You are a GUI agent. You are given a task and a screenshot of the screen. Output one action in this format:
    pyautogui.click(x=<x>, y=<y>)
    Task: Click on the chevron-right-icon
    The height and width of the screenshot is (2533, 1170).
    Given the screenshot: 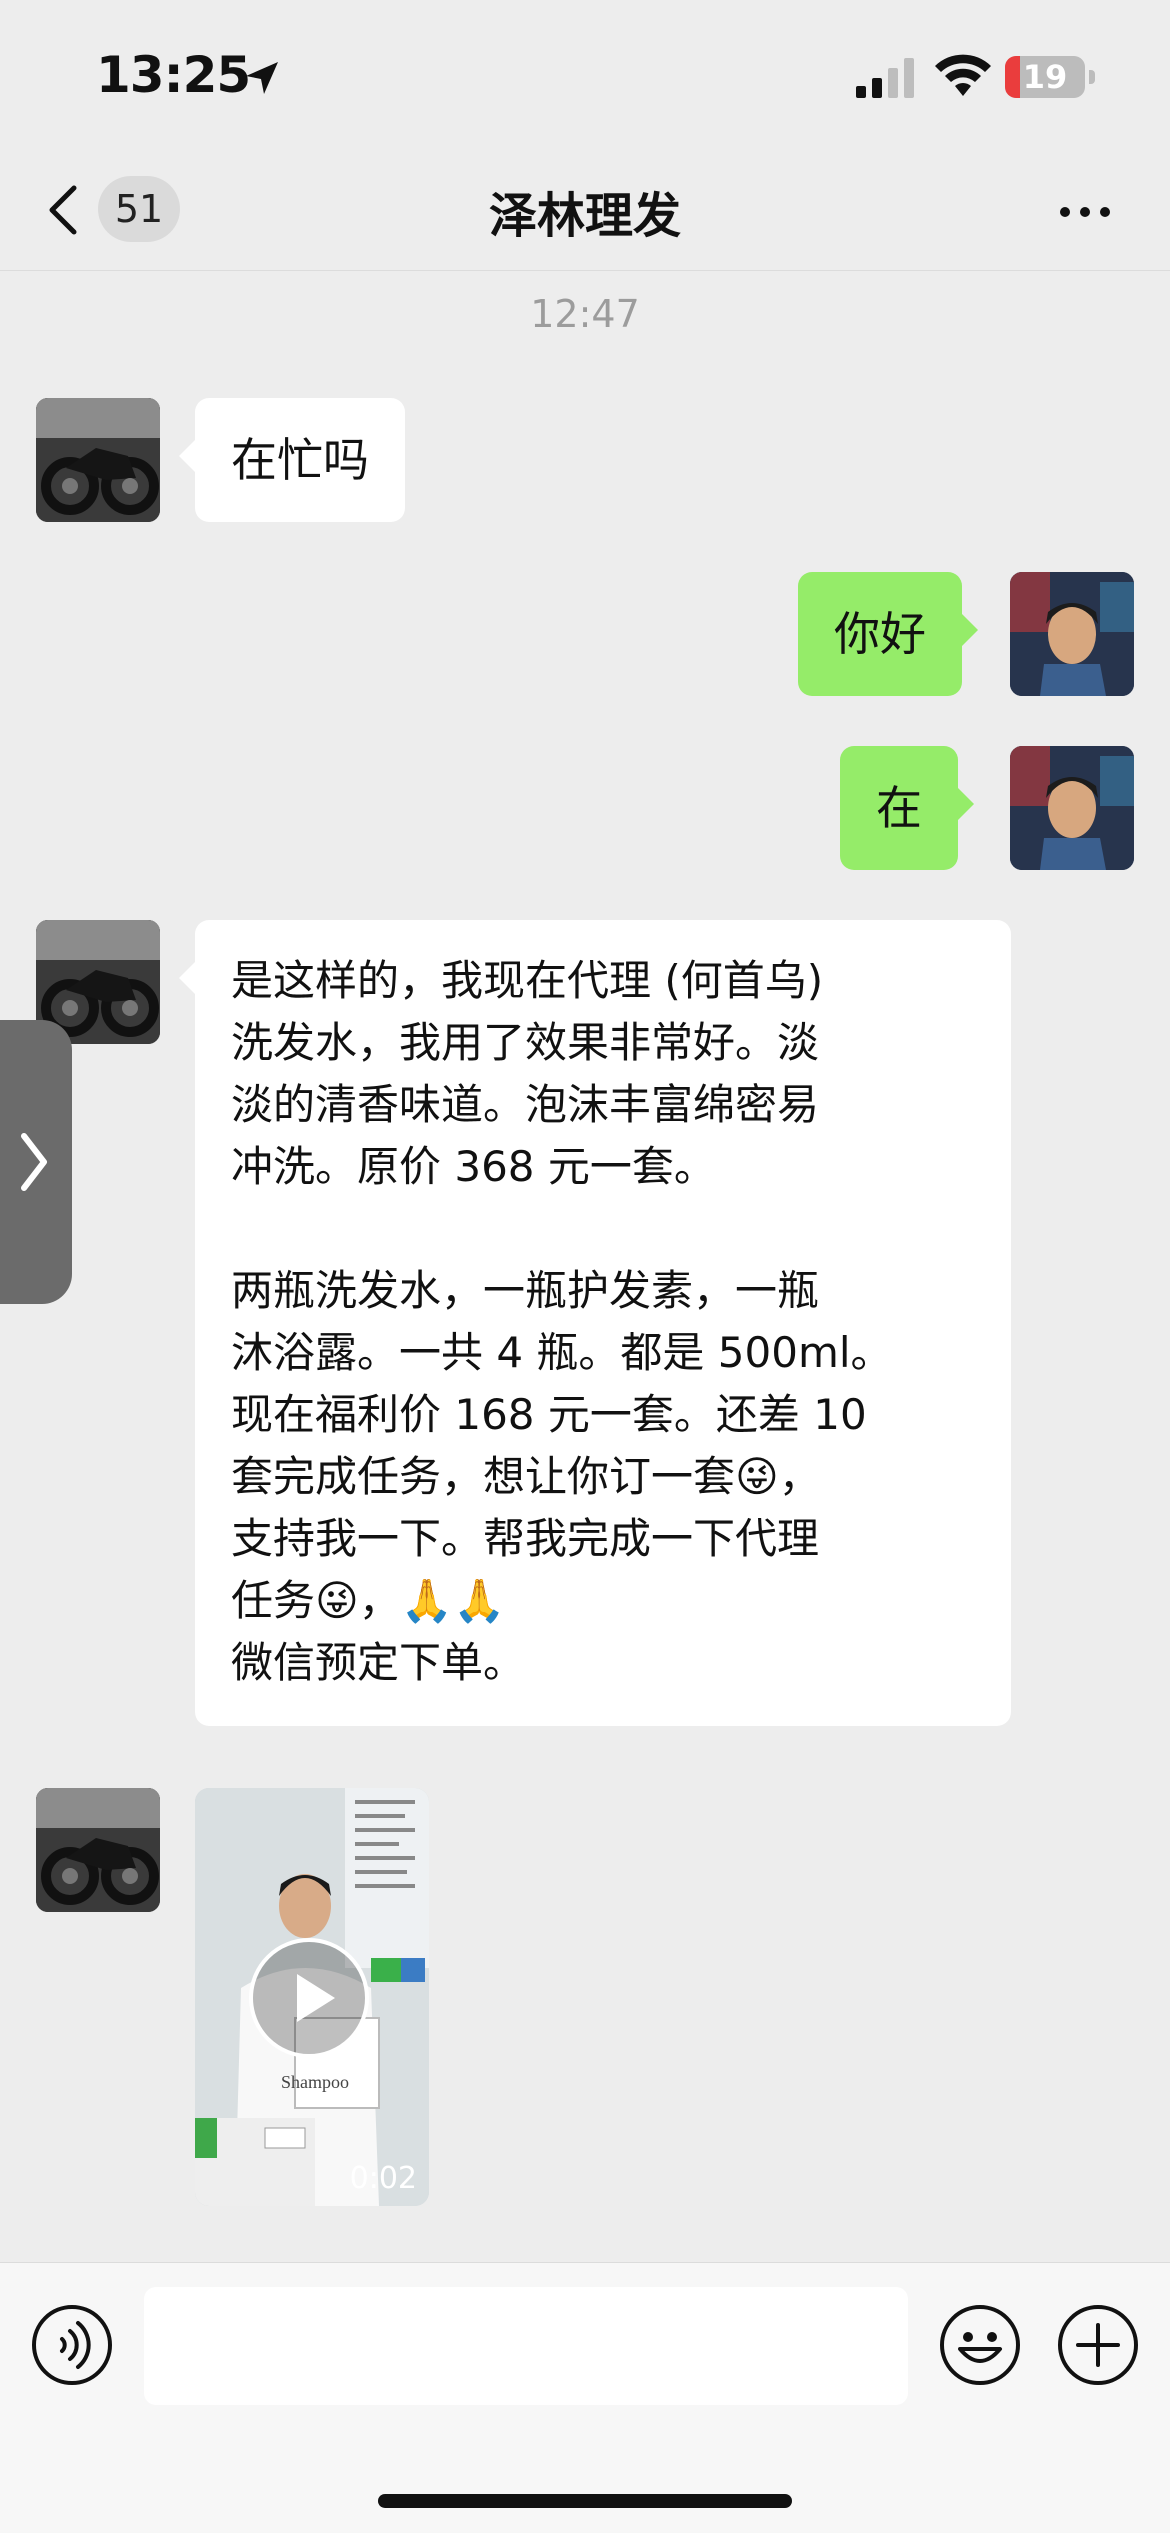 What is the action you would take?
    pyautogui.click(x=34, y=1162)
    